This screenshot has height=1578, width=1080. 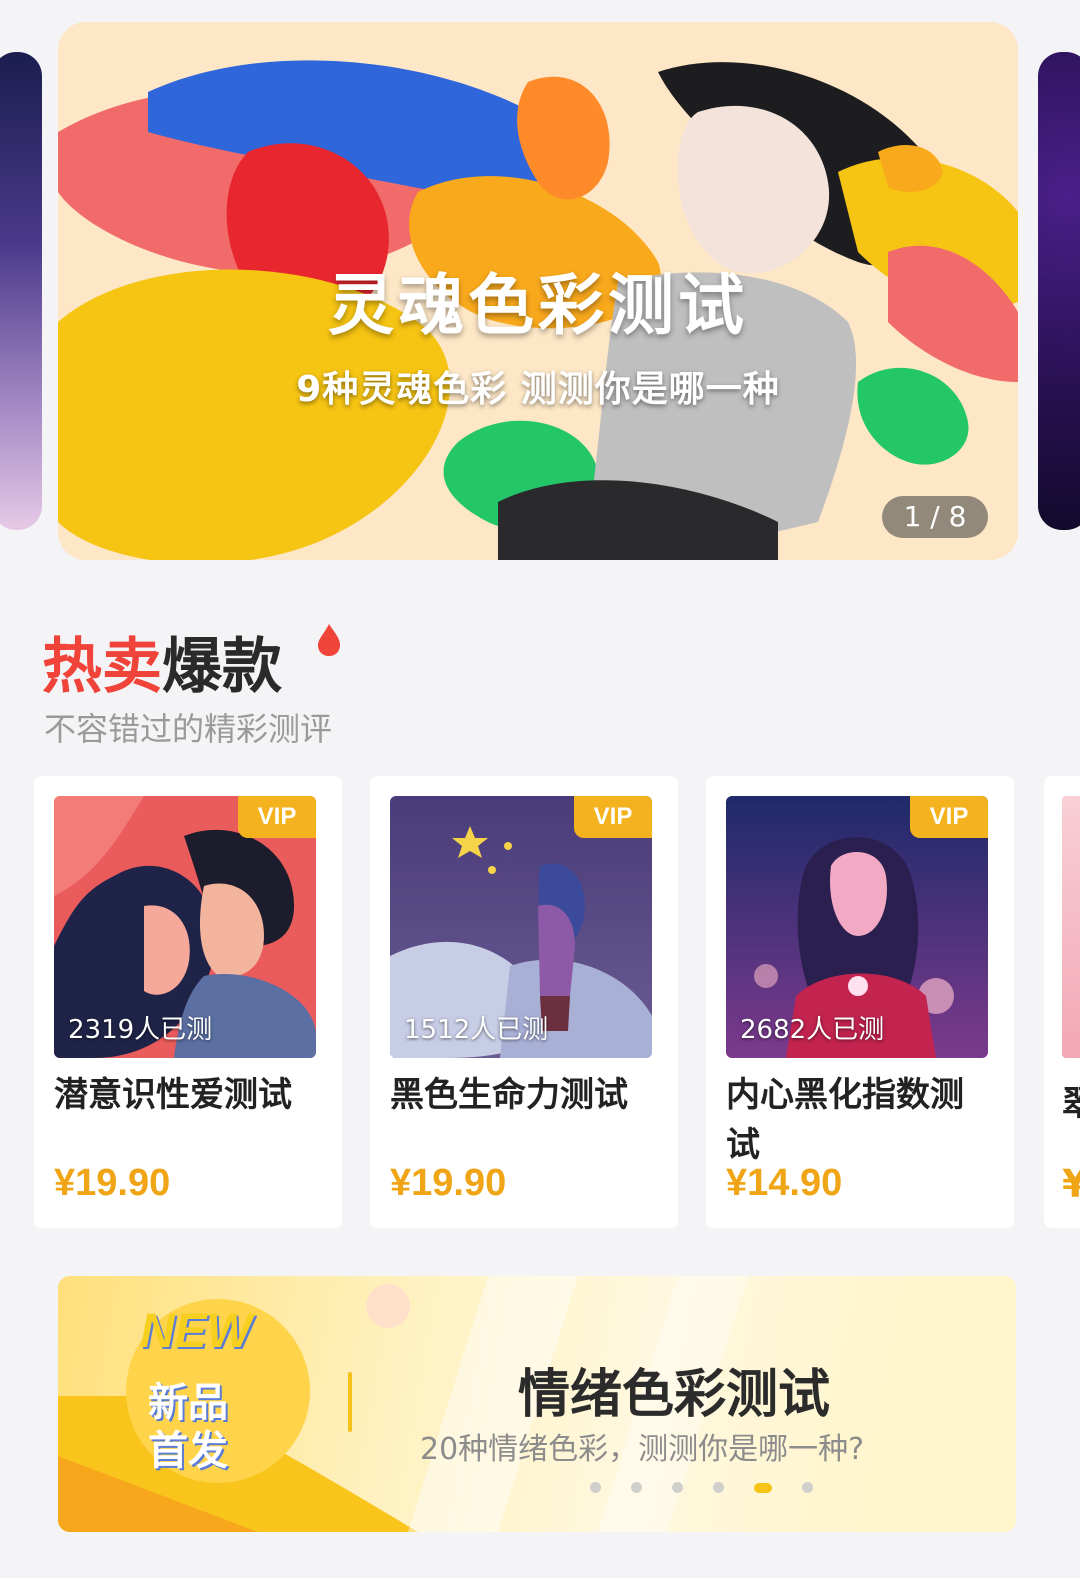 What do you see at coordinates (476, 1030) in the screenshot?
I see `tested-count: 1512人已测` at bounding box center [476, 1030].